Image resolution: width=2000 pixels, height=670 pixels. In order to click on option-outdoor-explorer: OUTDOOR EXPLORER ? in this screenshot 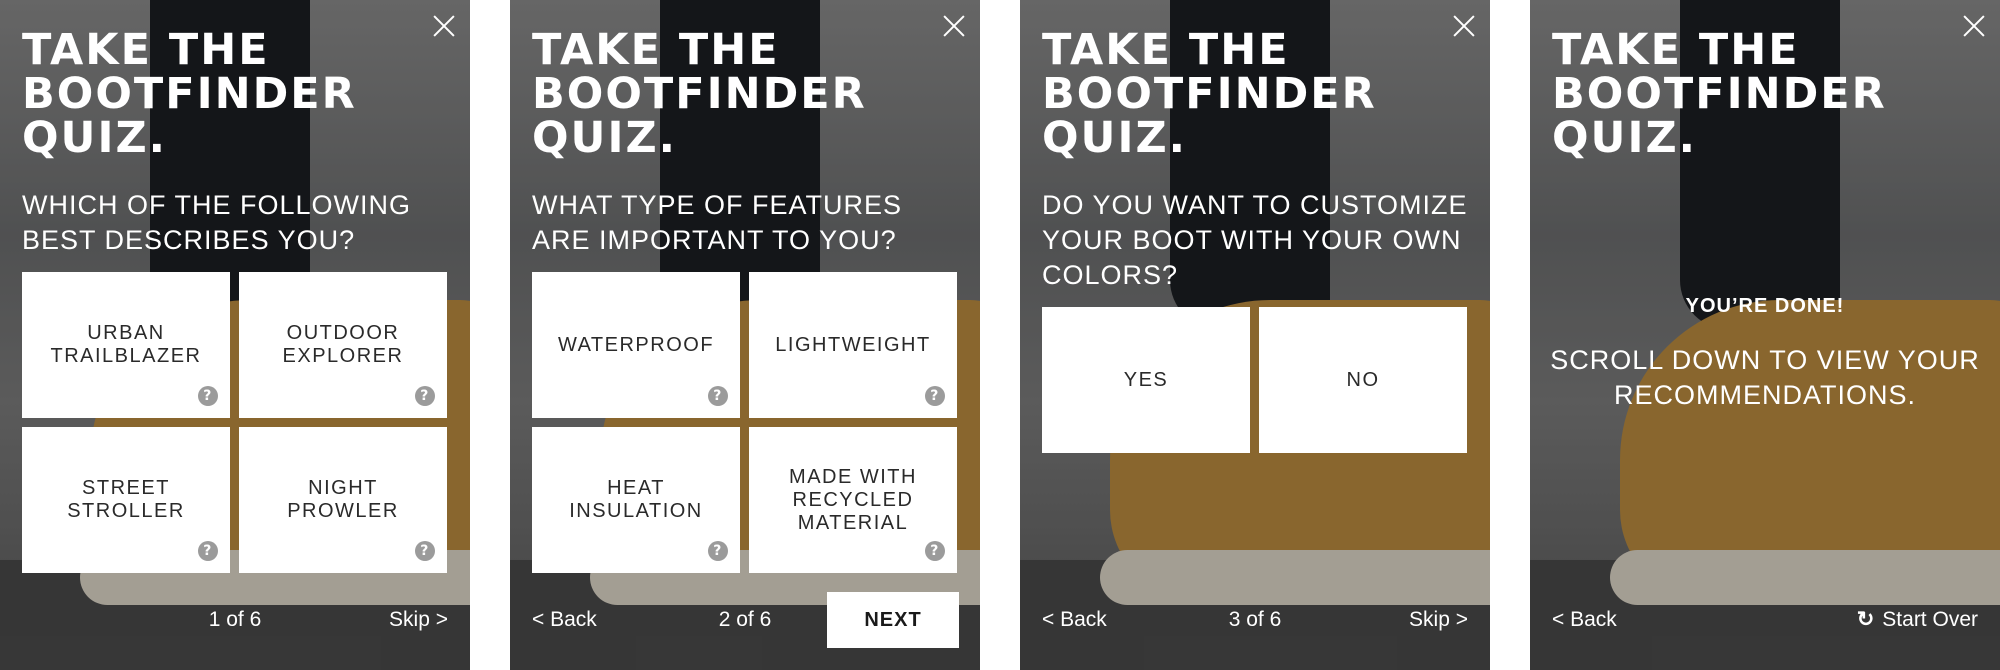, I will do `click(343, 345)`.